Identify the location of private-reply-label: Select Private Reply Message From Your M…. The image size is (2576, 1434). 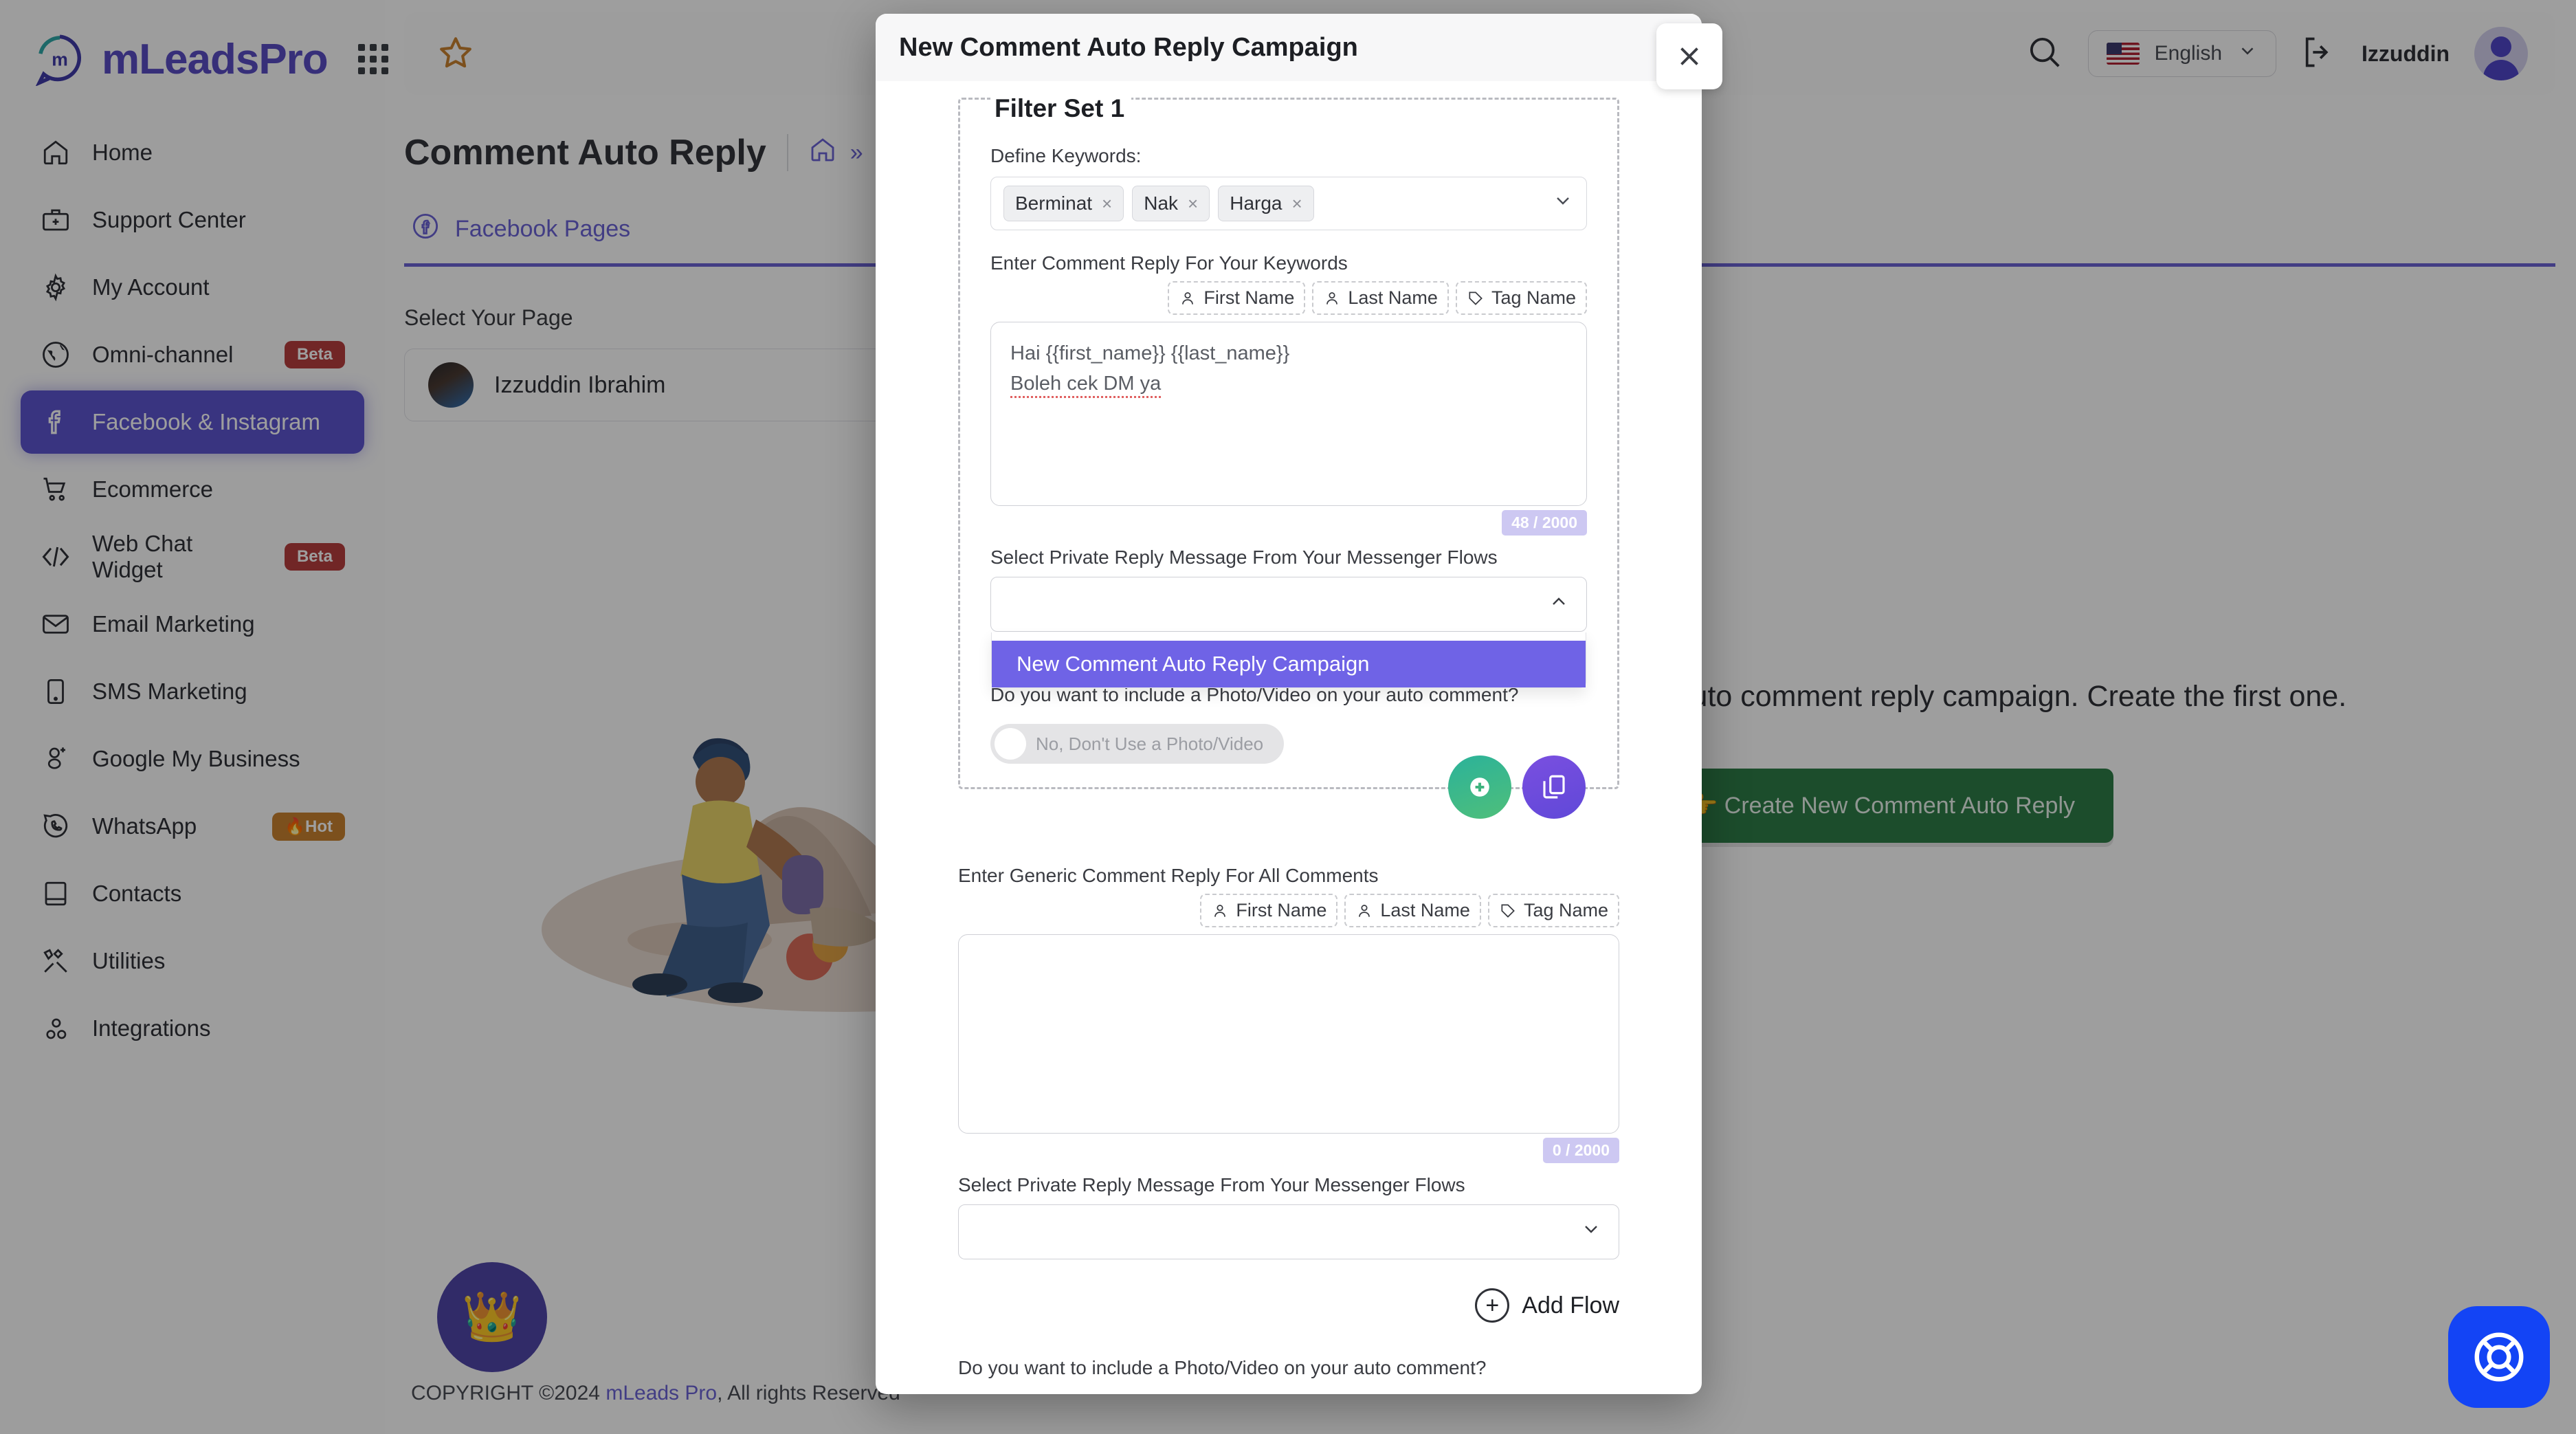
(1244, 557).